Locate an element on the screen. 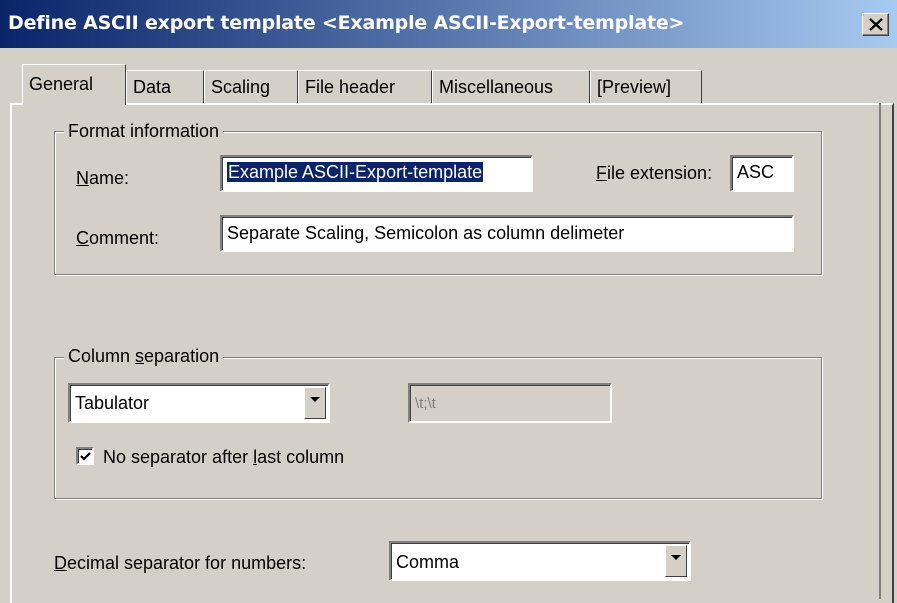 Image resolution: width=897 pixels, height=603 pixels. column-separation-title: Column separation is located at coordinates (144, 356).